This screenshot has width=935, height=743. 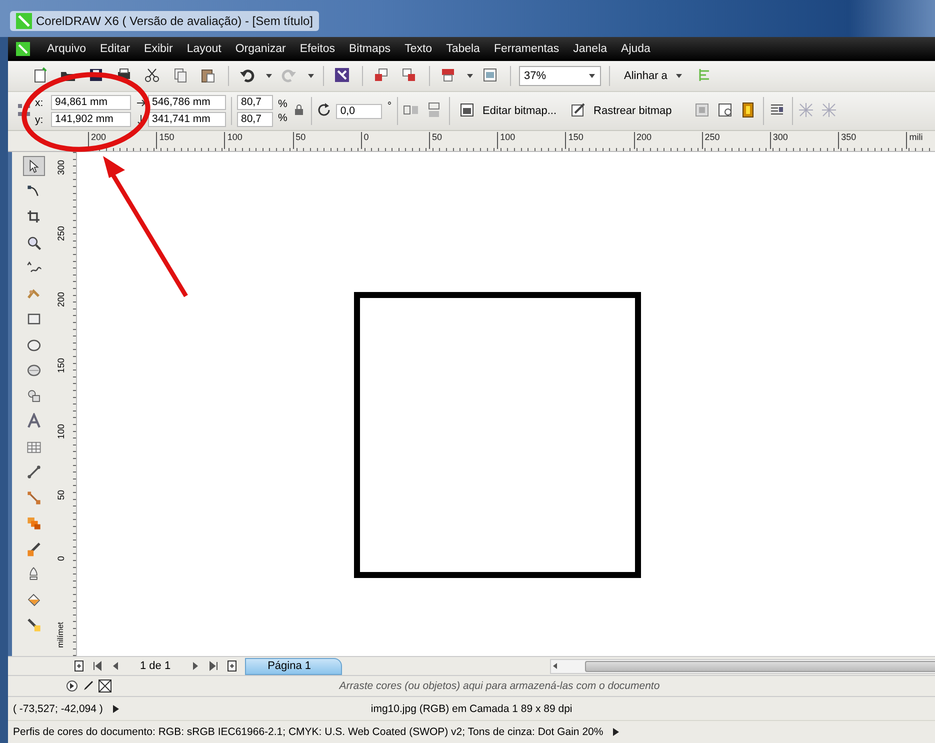 I want to click on scale-y-field: 80,7, so click(x=255, y=119).